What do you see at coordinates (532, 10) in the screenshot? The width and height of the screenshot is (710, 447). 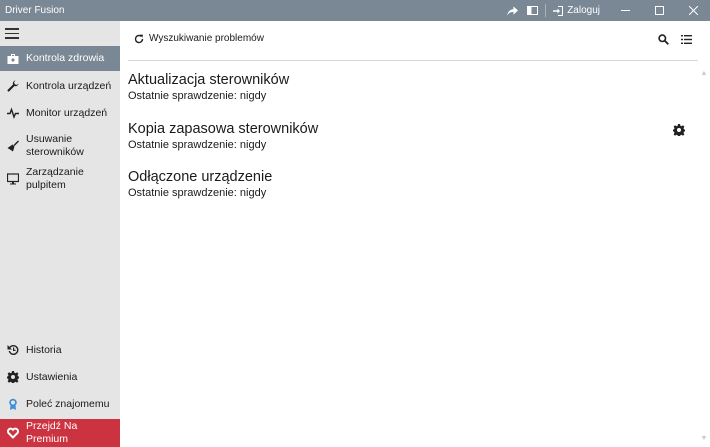 I see `layout-toggle-icon` at bounding box center [532, 10].